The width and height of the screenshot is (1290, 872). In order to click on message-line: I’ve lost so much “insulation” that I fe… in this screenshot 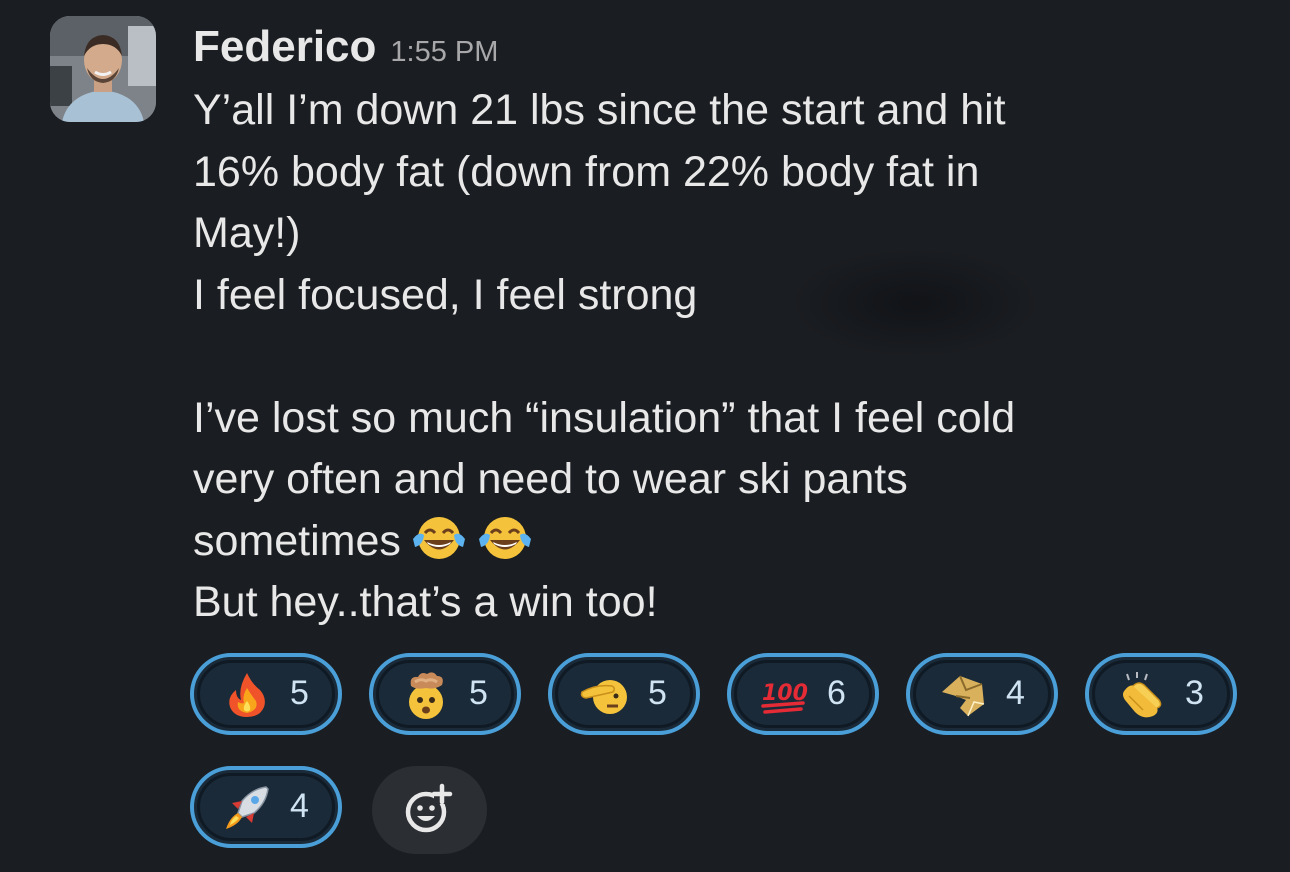, I will do `click(604, 417)`.